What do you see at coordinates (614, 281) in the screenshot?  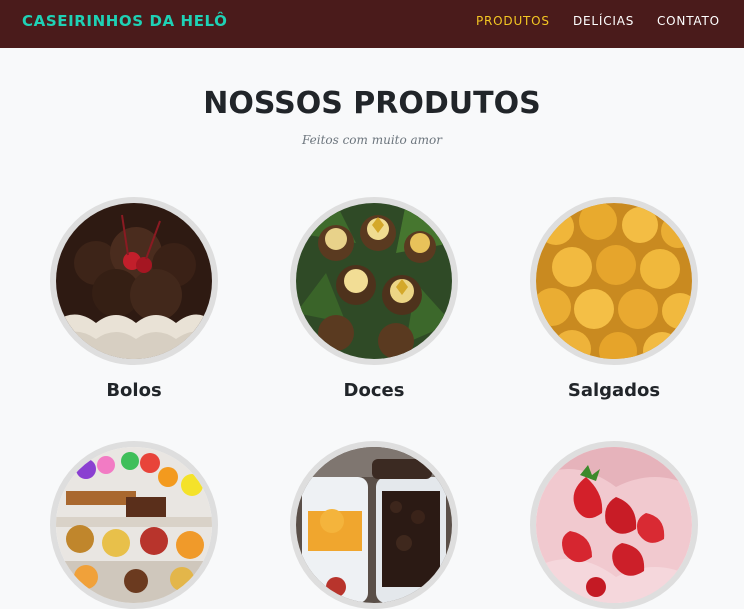 I see `product-image-salgados` at bounding box center [614, 281].